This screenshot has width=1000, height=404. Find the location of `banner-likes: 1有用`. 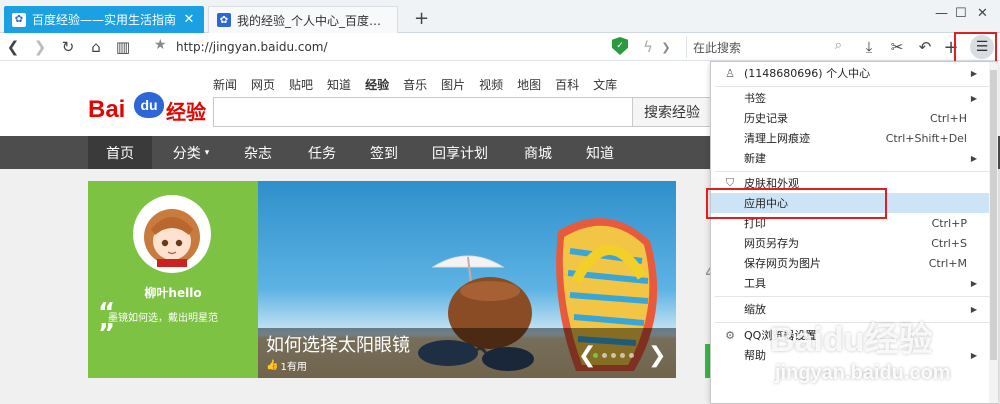

banner-likes: 1有用 is located at coordinates (293, 367).